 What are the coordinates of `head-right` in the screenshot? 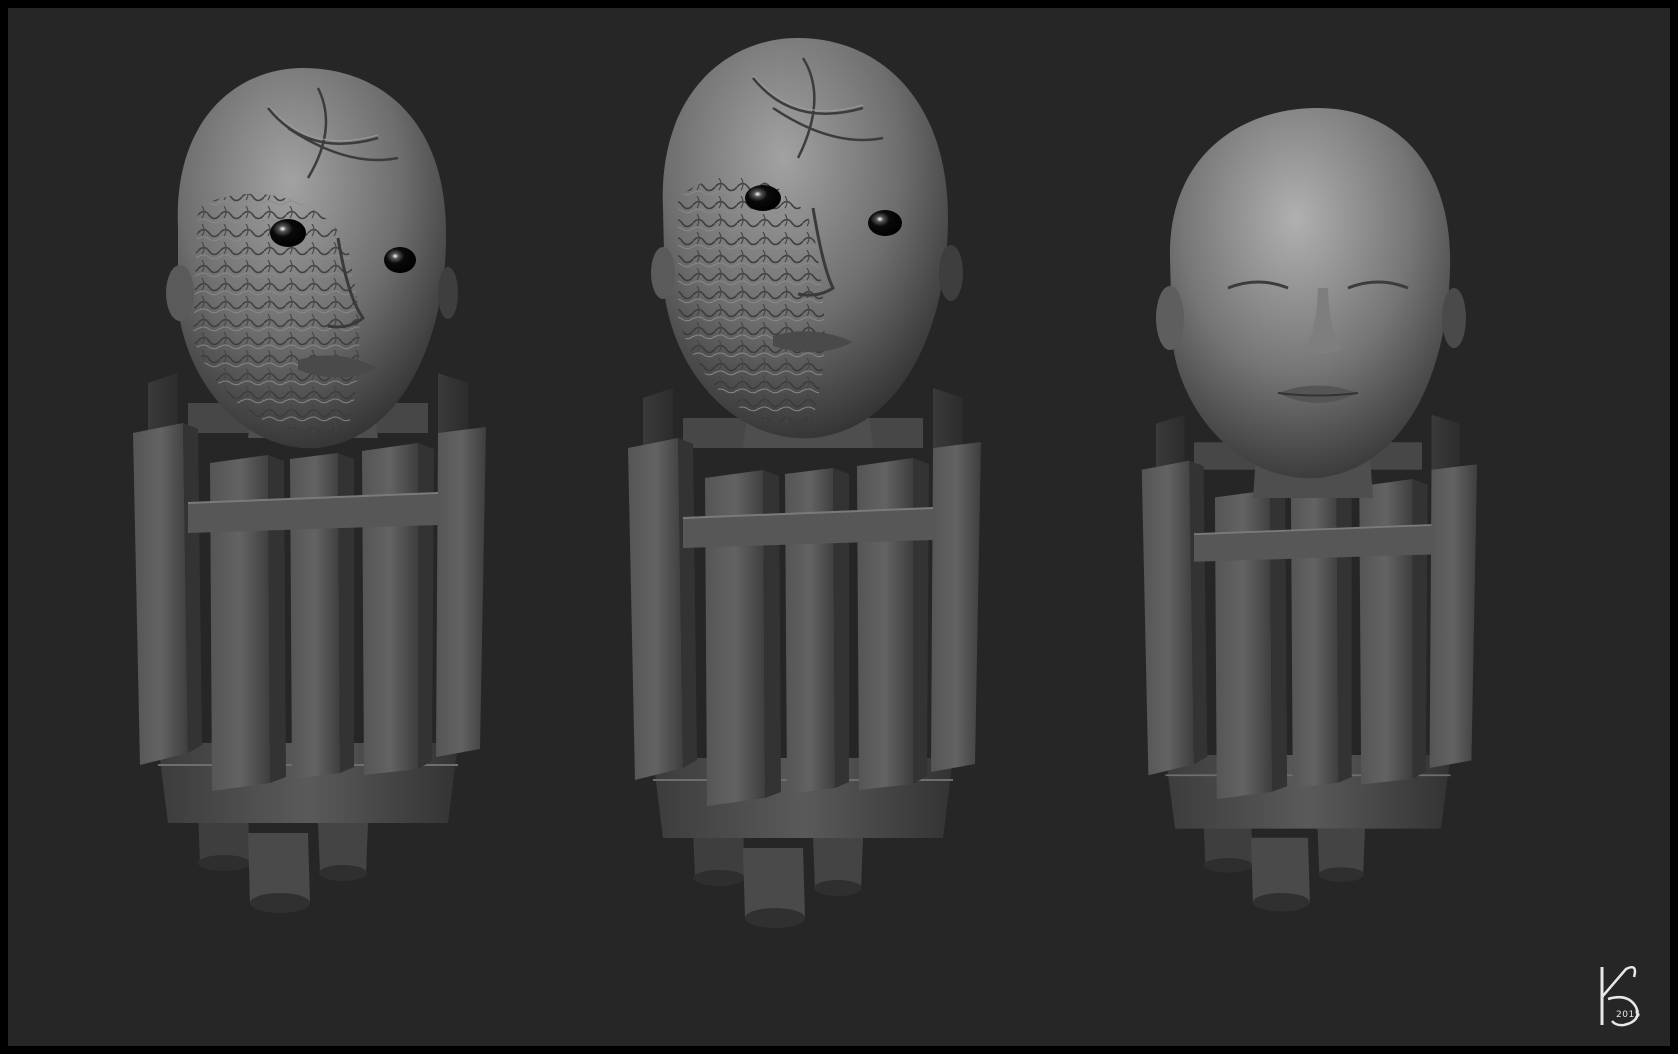 It's located at (1311, 293).